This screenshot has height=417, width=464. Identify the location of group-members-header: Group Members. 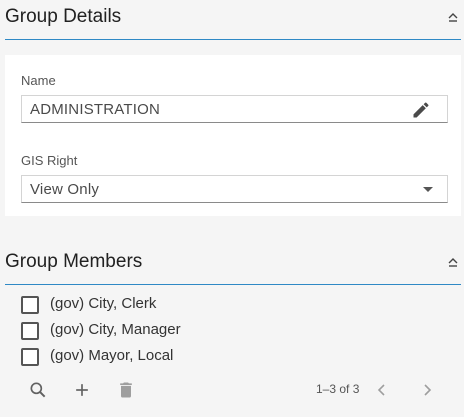
(232, 265).